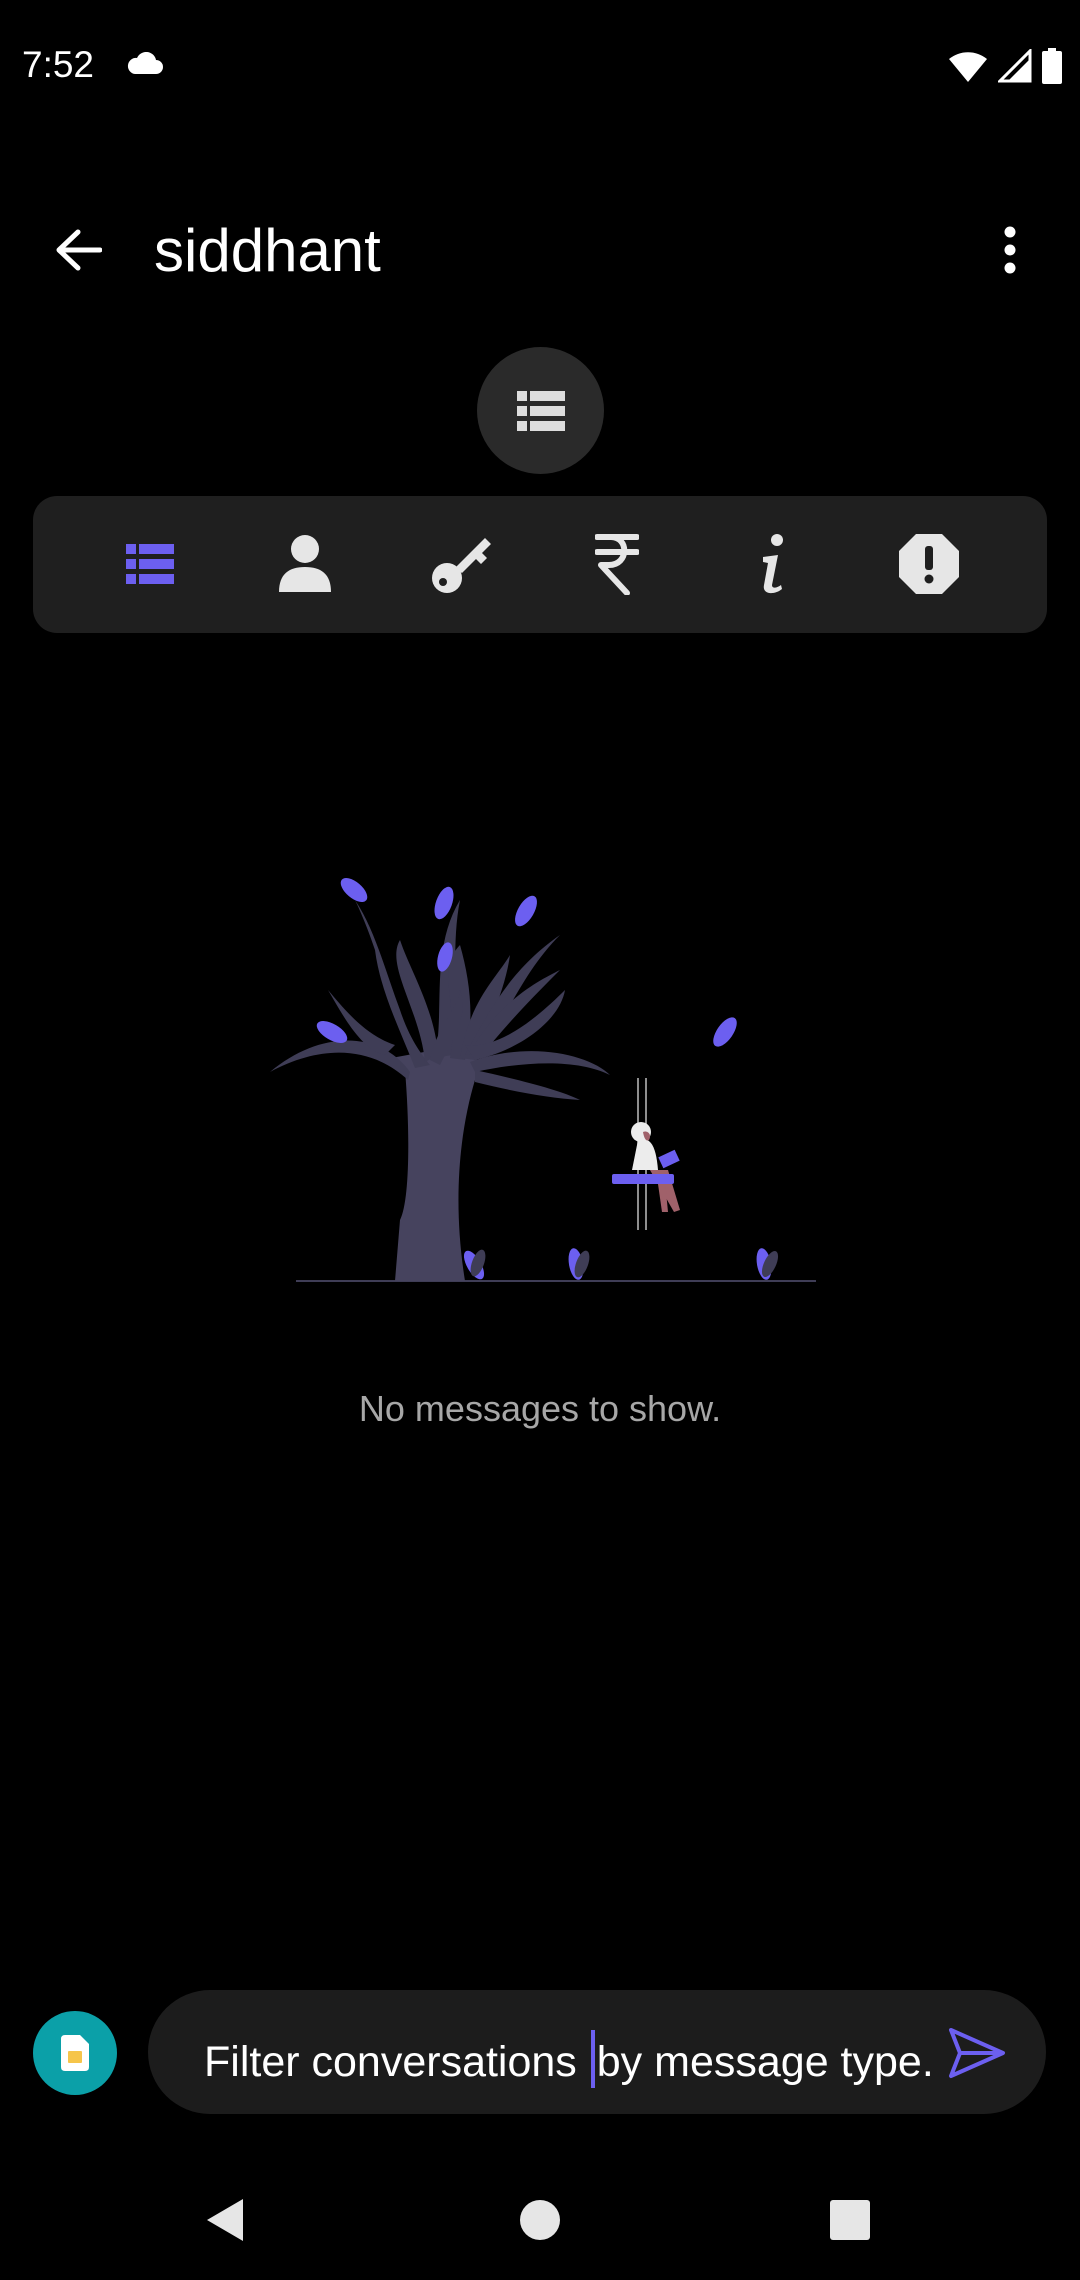 The height and width of the screenshot is (2280, 1080). Describe the element at coordinates (1052, 68) in the screenshot. I see `battery-icon` at that location.